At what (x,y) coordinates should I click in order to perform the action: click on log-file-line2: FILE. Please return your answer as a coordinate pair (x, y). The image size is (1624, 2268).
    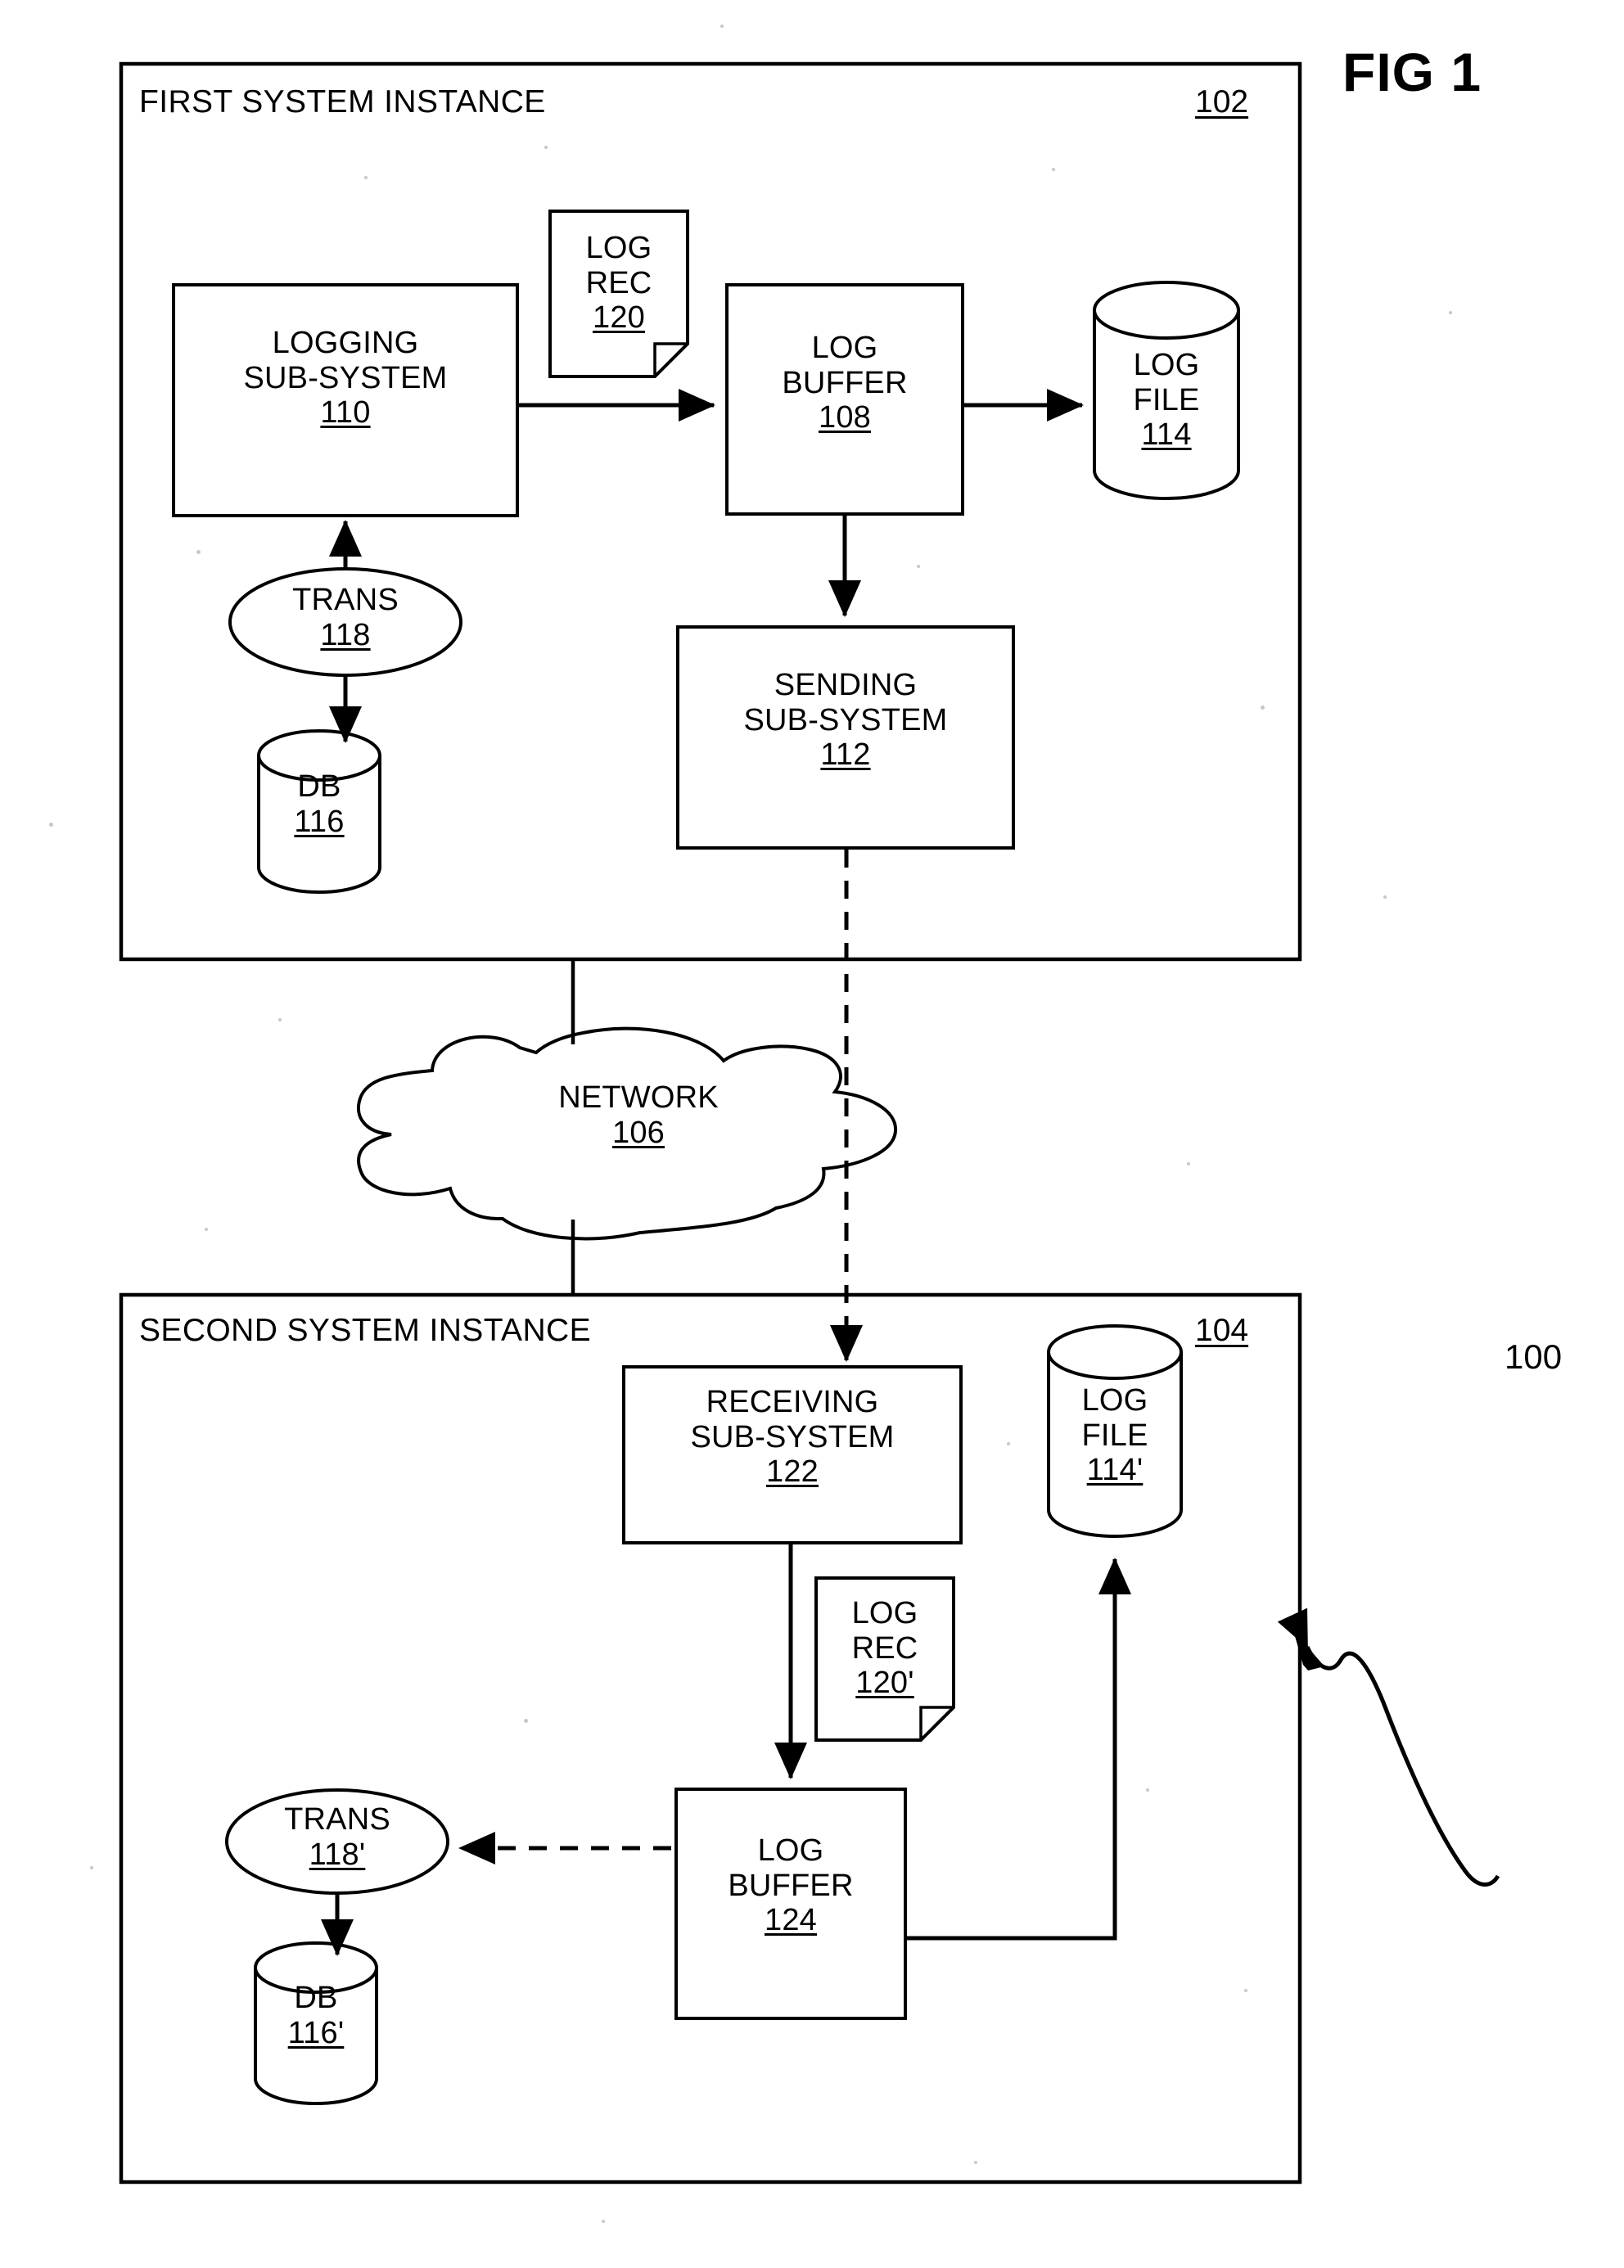
    Looking at the image, I should click on (1166, 400).